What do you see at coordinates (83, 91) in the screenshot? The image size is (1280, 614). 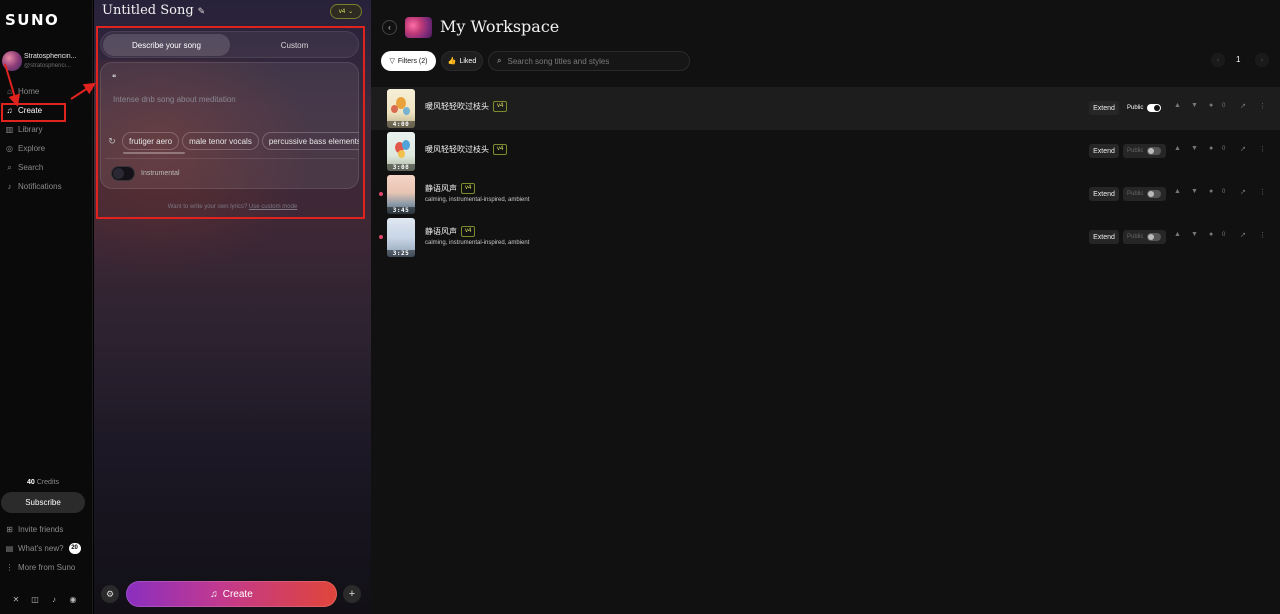 I see `annotation-arrow-right` at bounding box center [83, 91].